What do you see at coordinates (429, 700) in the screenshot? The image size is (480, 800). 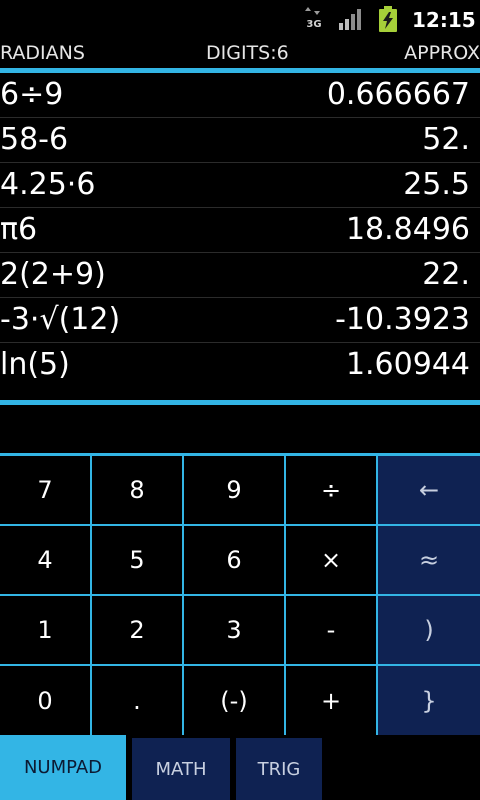 I see `key-close-brace: }` at bounding box center [429, 700].